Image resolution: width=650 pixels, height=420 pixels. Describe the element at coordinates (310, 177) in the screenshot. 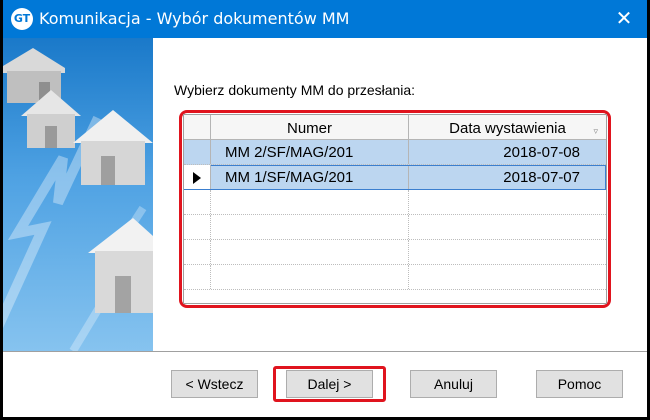

I see `cell-numer: MM 1/SF/MAG/201` at that location.